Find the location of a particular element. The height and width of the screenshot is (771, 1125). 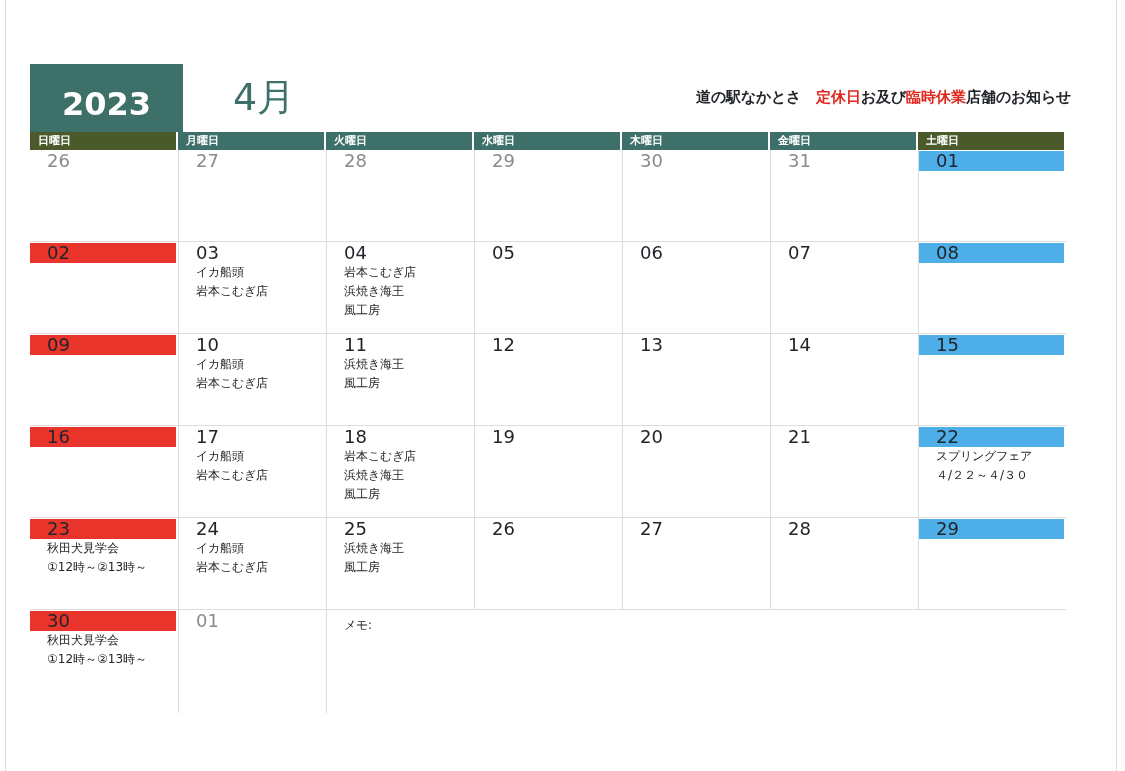

day-number: 15 is located at coordinates (991, 345).